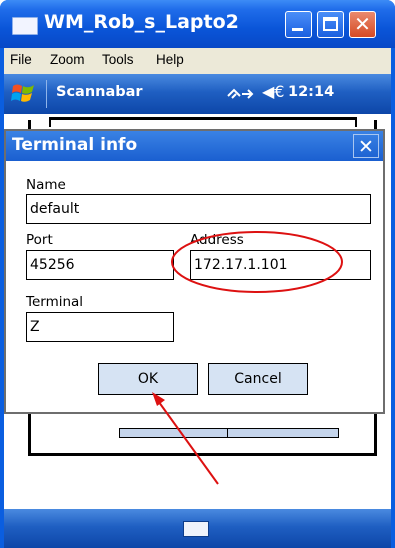  What do you see at coordinates (170, 59) in the screenshot?
I see `menu-help: Help` at bounding box center [170, 59].